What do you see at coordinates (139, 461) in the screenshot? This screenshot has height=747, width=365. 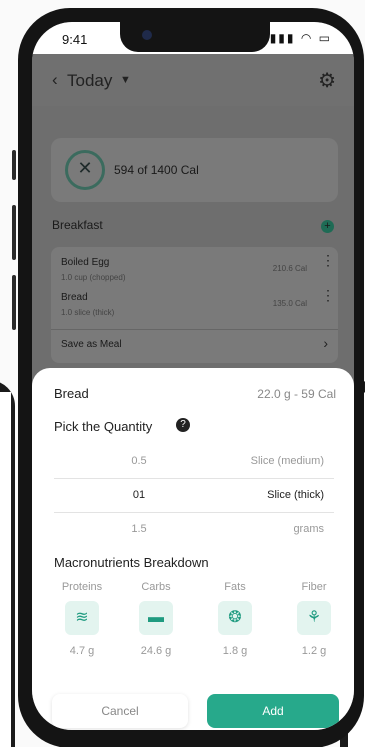 I see `picker-value: 0.5` at bounding box center [139, 461].